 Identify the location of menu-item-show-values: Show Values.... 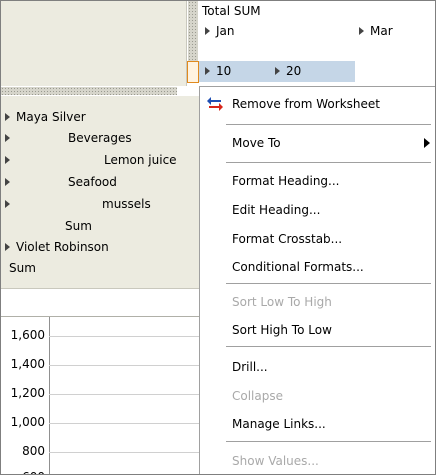
(275, 461).